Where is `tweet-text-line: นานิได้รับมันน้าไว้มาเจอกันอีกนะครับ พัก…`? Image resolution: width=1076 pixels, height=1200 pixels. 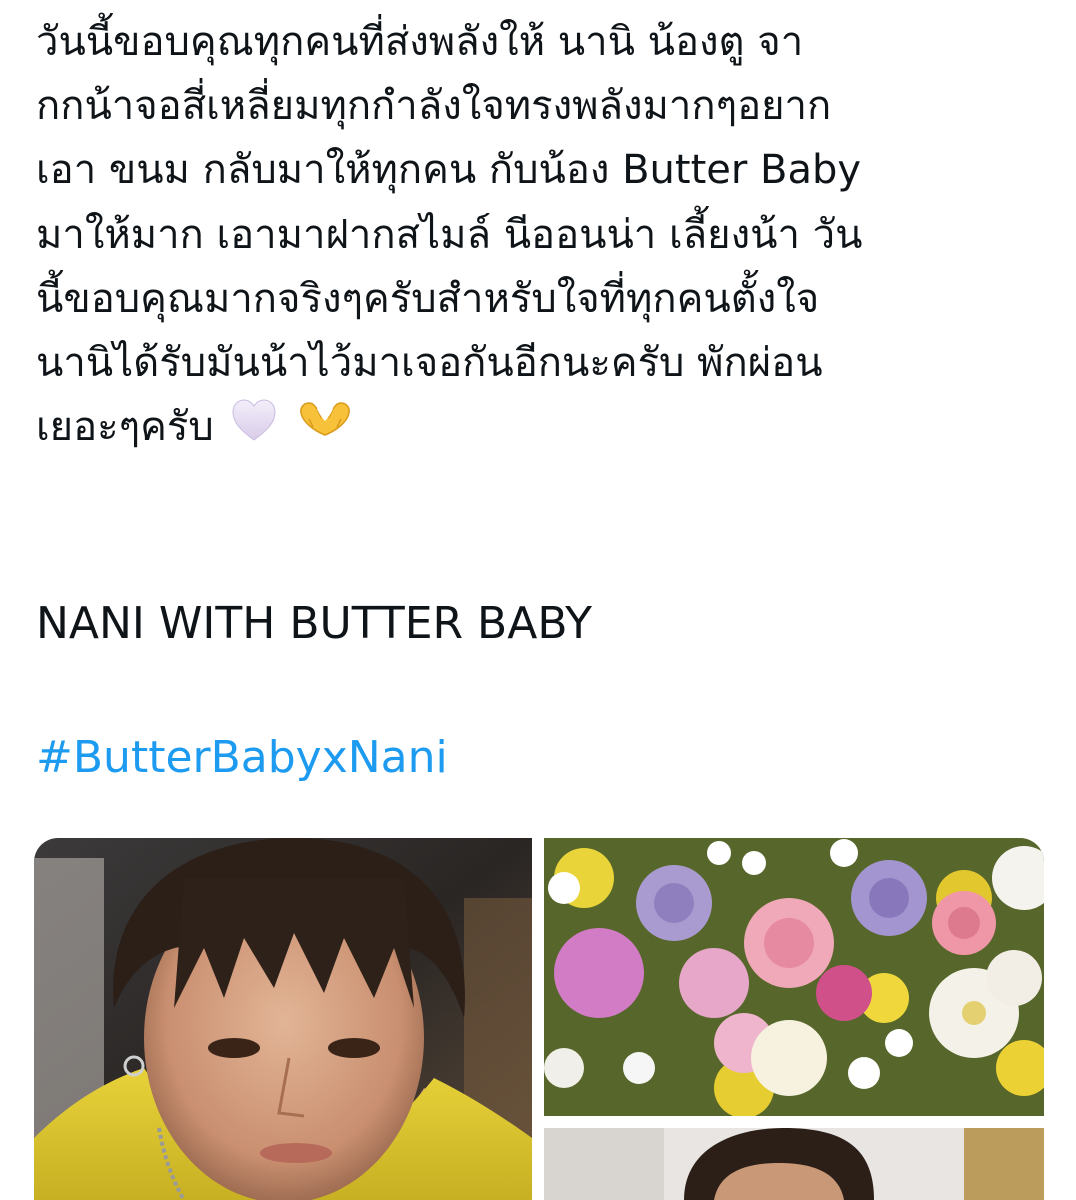
tweet-text-line: นานิได้รับมันน้าไว้มาเจอกันอีกนะครับ พัก… is located at coordinates (429, 363).